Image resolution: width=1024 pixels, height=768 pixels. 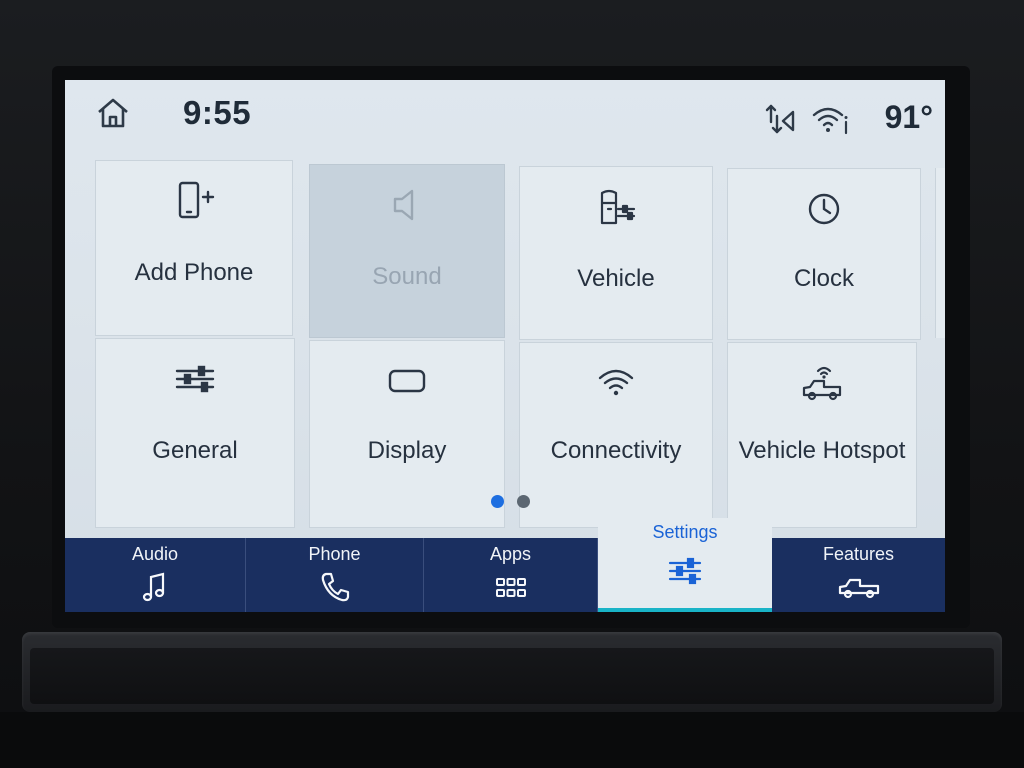 What do you see at coordinates (523, 501) in the screenshot?
I see `page-dot` at bounding box center [523, 501].